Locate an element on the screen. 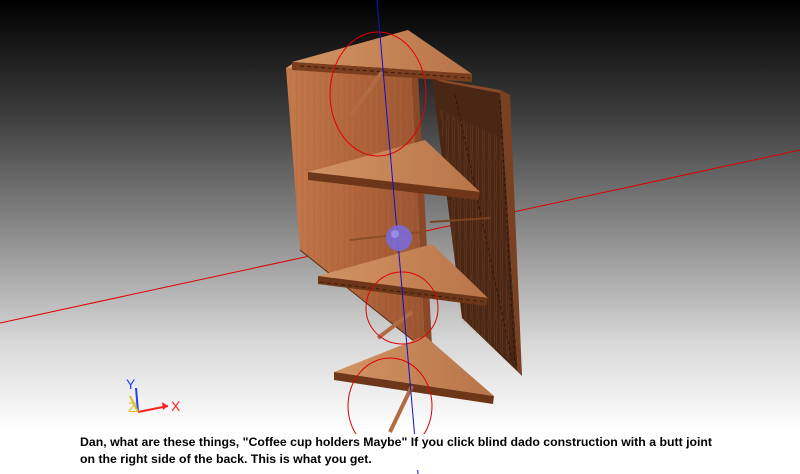  triad-z-label: Z is located at coordinates (132, 407).